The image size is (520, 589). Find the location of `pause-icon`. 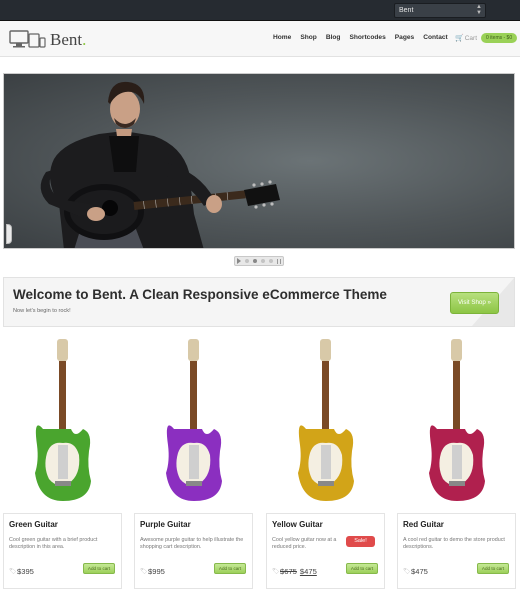

pause-icon is located at coordinates (279, 261).